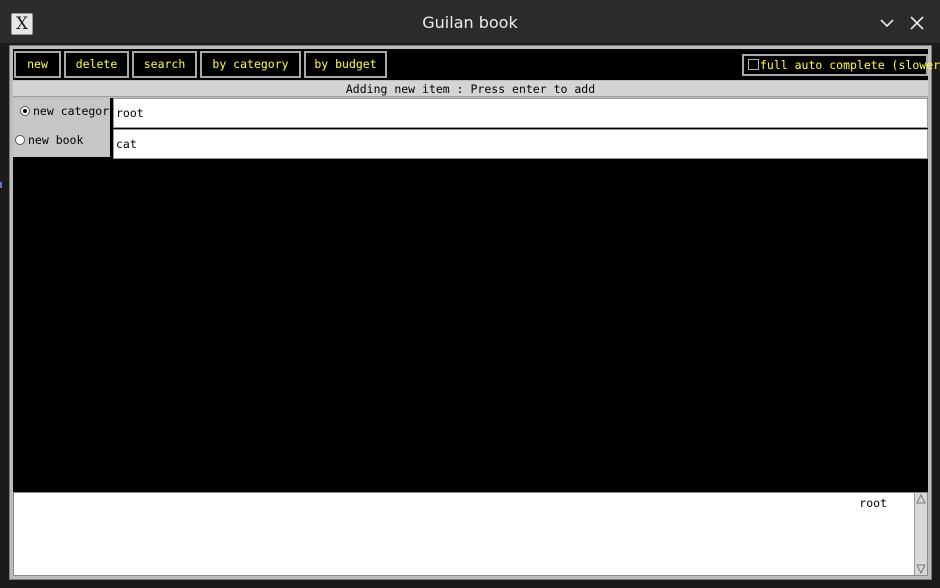 This screenshot has height=588, width=940. I want to click on title-bar: X Guilan book, so click(470, 22).